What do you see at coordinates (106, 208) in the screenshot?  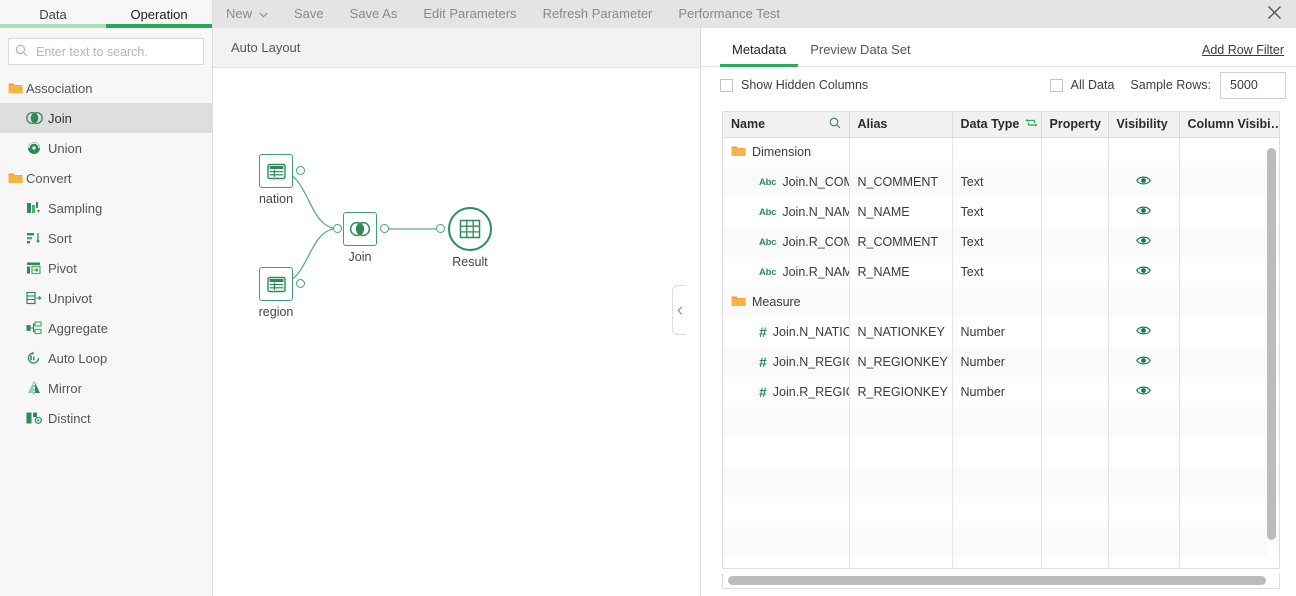 I see `sidebar-item-sampling: Sampling` at bounding box center [106, 208].